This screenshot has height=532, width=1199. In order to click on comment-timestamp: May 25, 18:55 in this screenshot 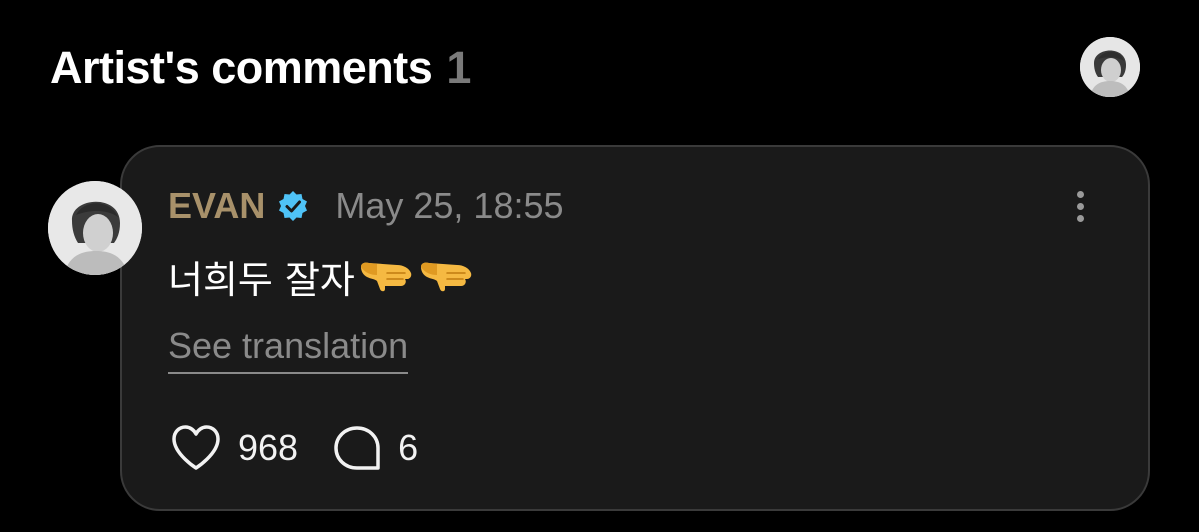, I will do `click(449, 205)`.